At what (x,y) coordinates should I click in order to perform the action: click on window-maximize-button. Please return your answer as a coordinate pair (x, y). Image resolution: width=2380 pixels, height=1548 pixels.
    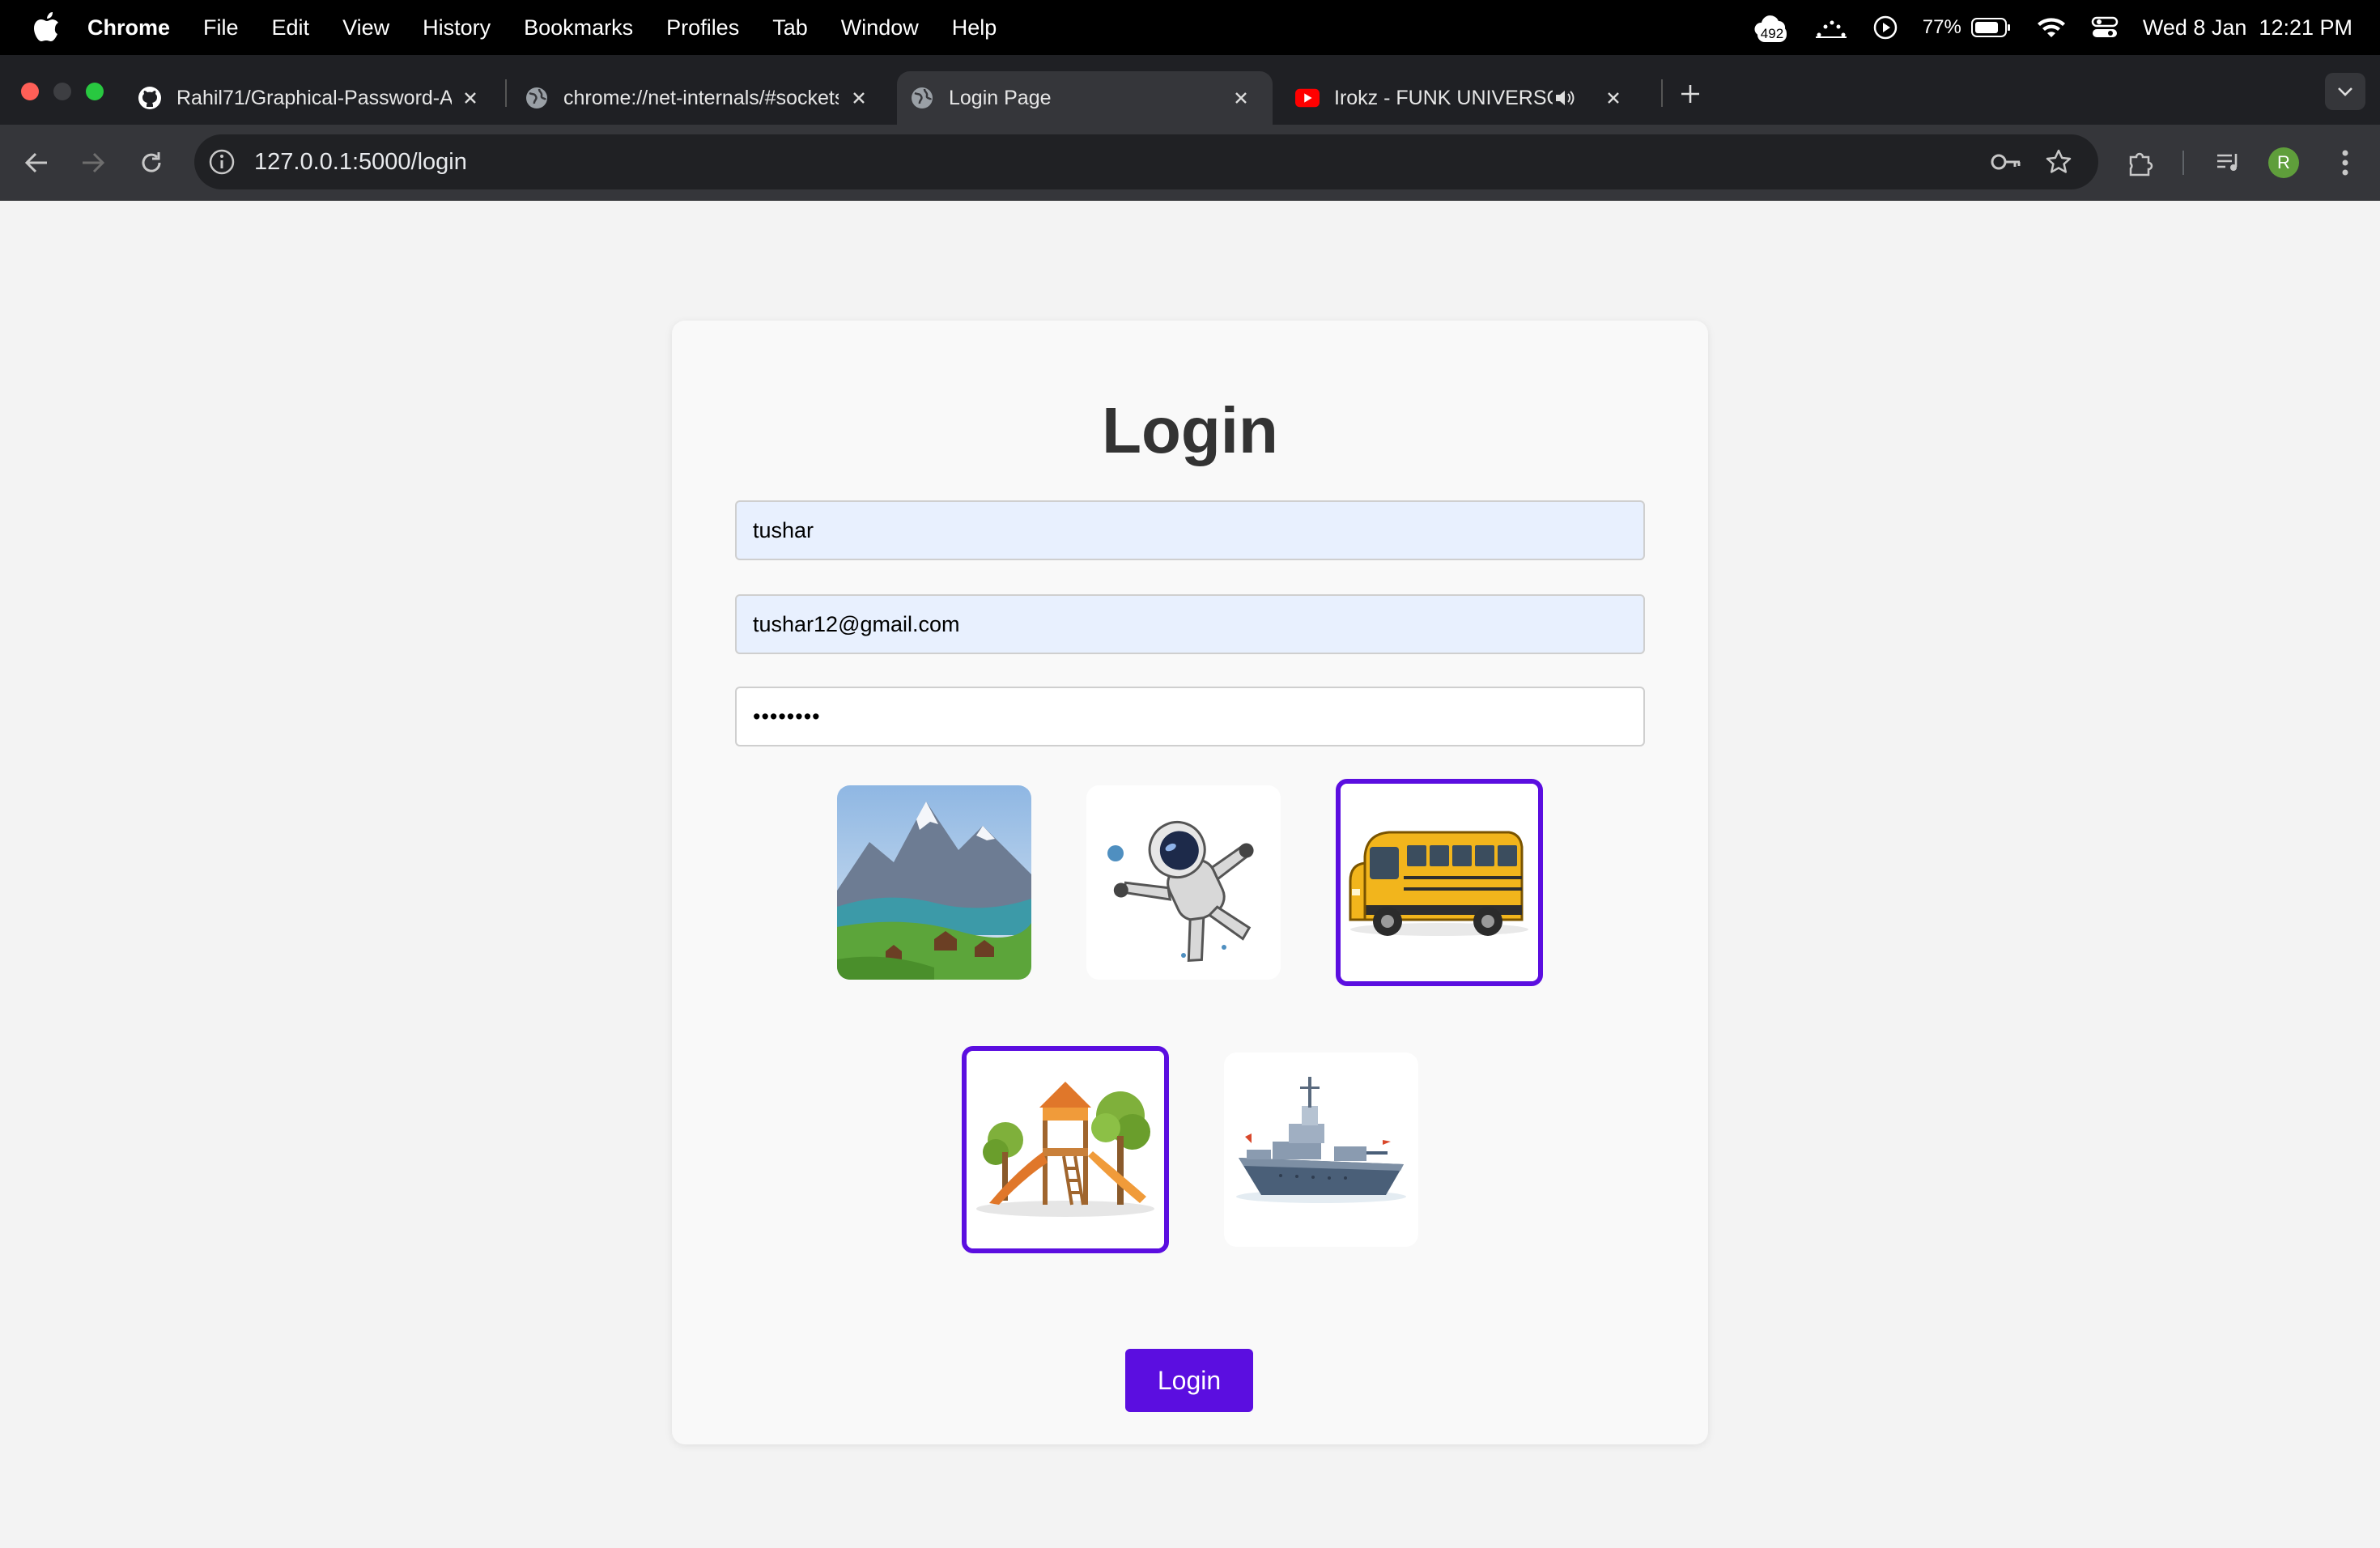
    Looking at the image, I should click on (95, 92).